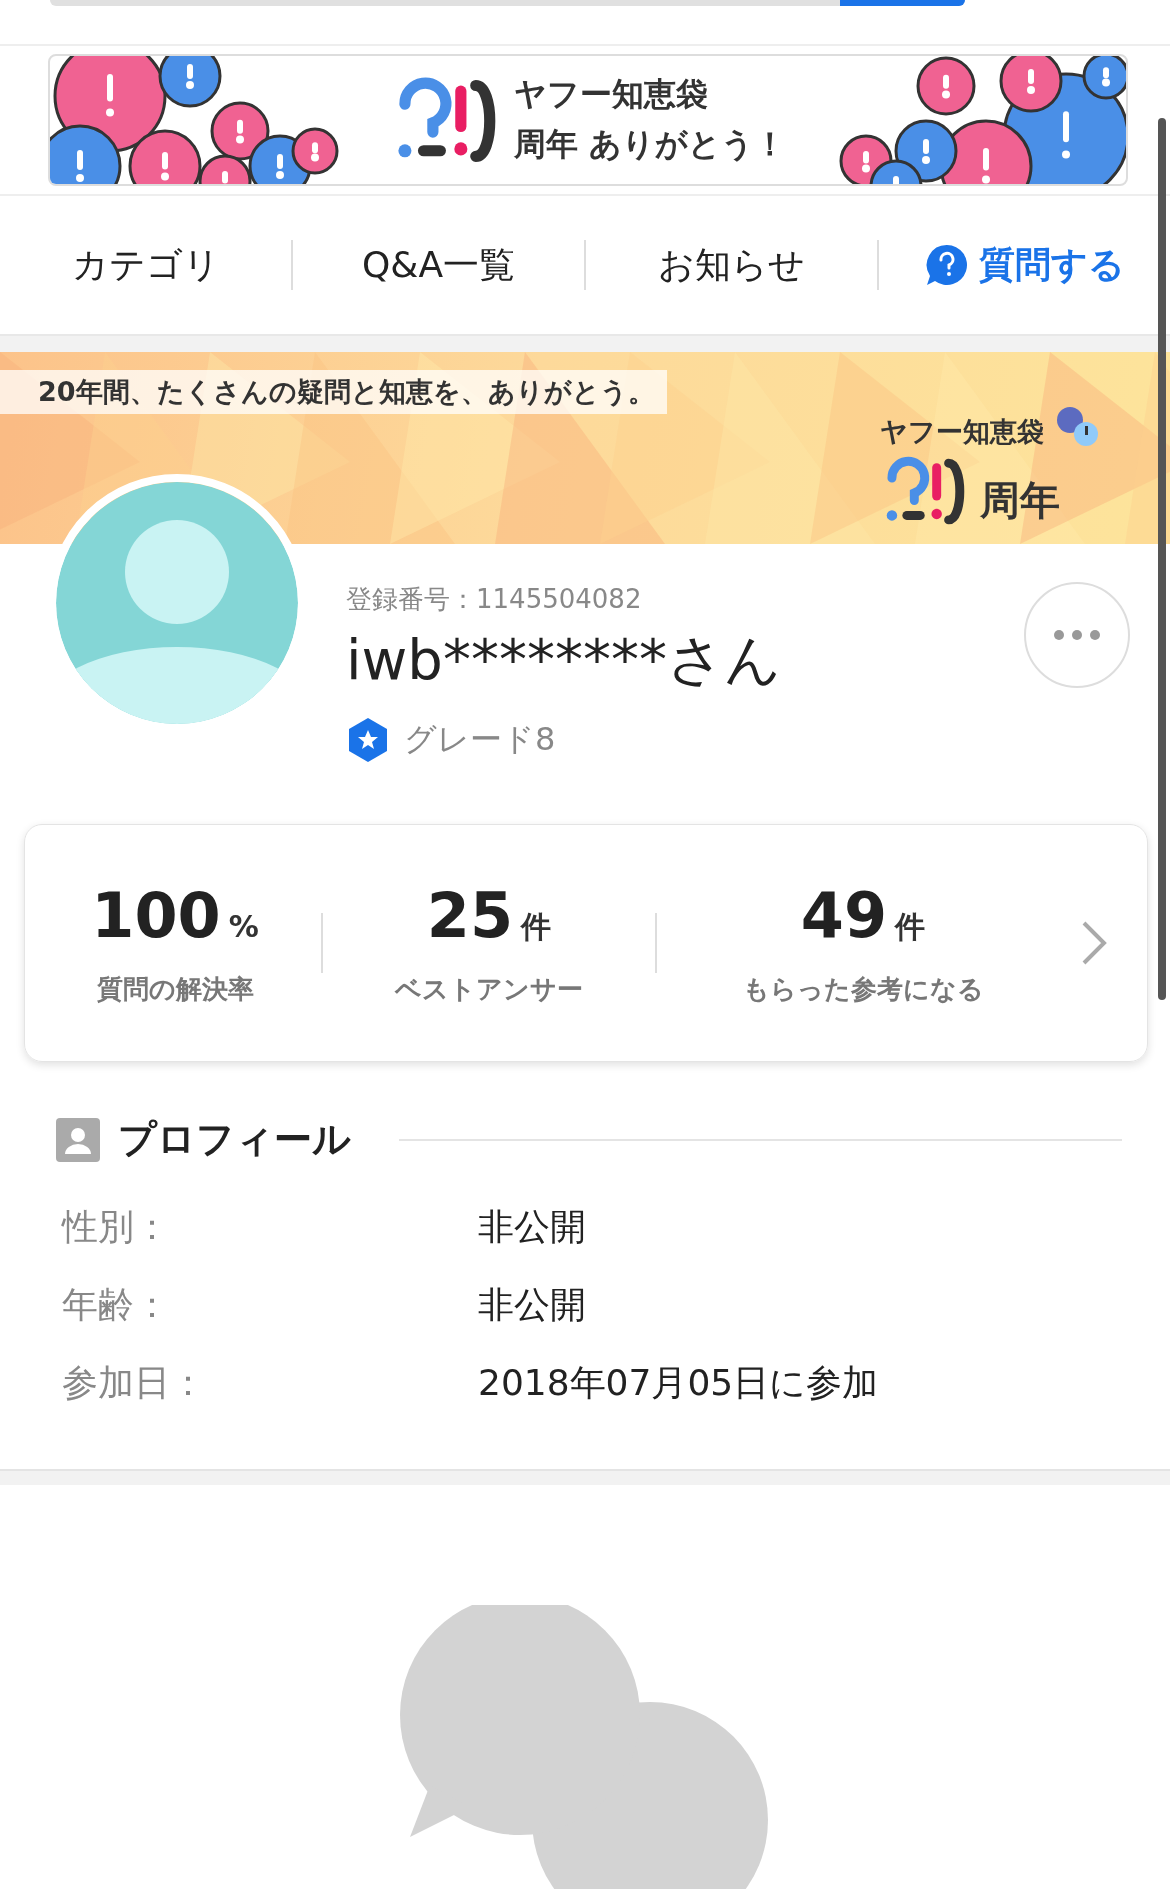  Describe the element at coordinates (946, 265) in the screenshot. I see `question-bubble-icon` at that location.